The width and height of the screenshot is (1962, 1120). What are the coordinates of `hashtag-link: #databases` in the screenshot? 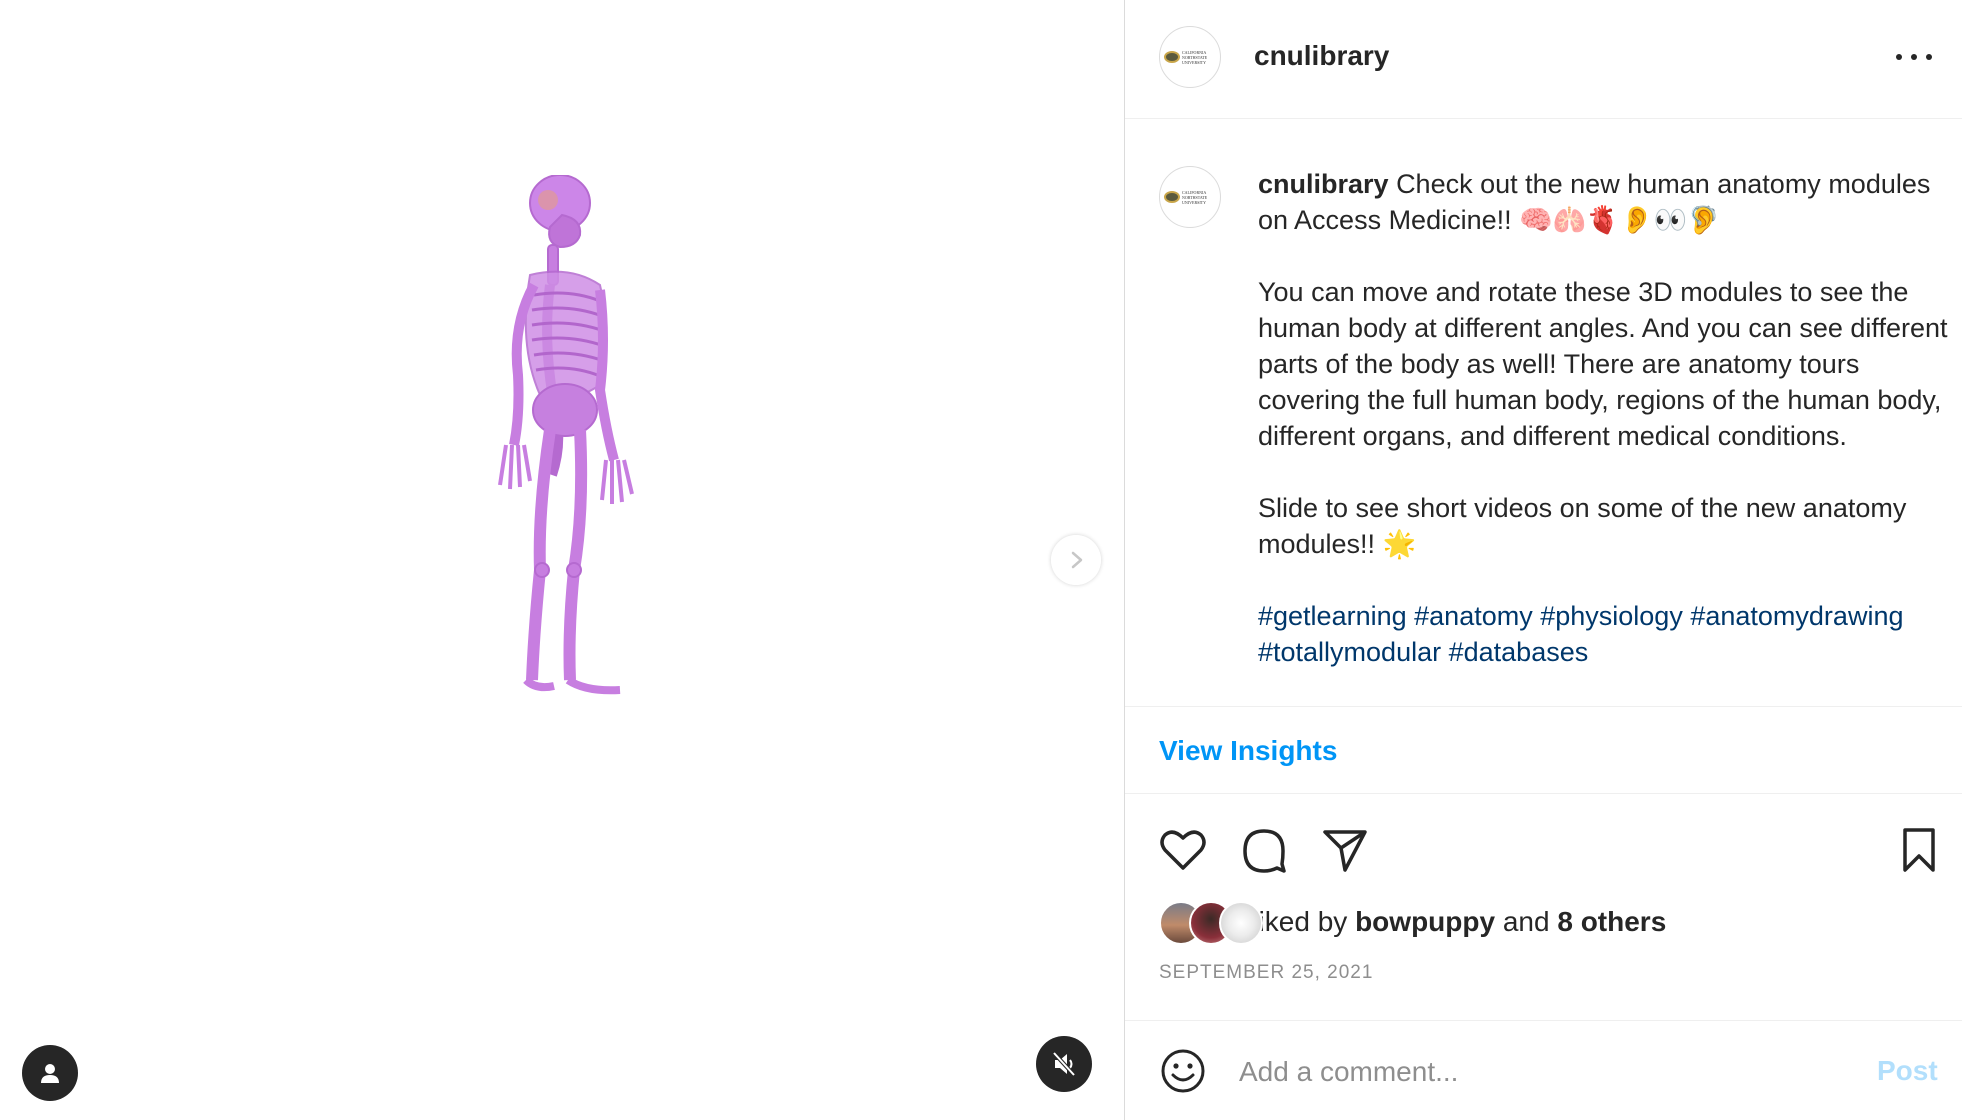 It's located at (1519, 652).